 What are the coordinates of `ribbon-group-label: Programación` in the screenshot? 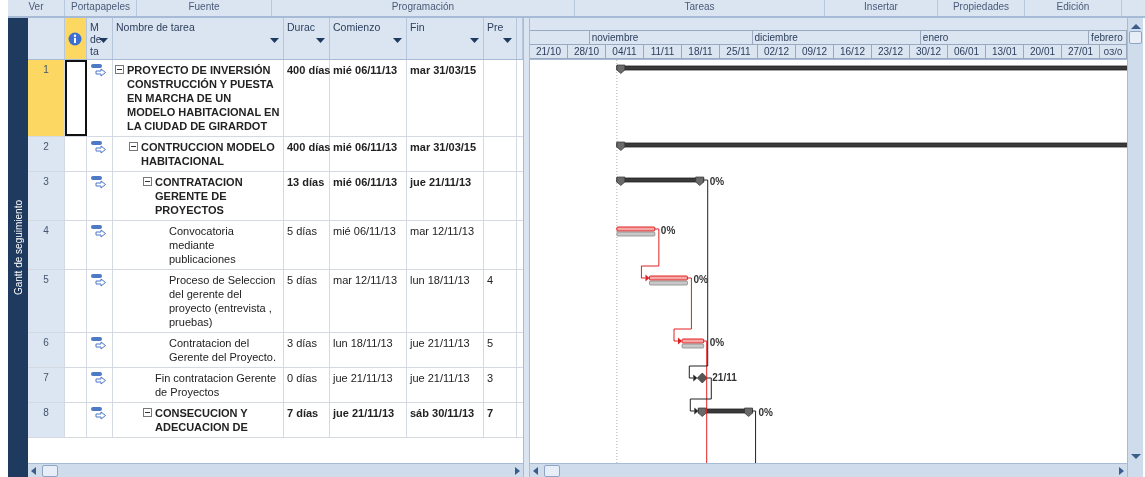 It's located at (423, 8).